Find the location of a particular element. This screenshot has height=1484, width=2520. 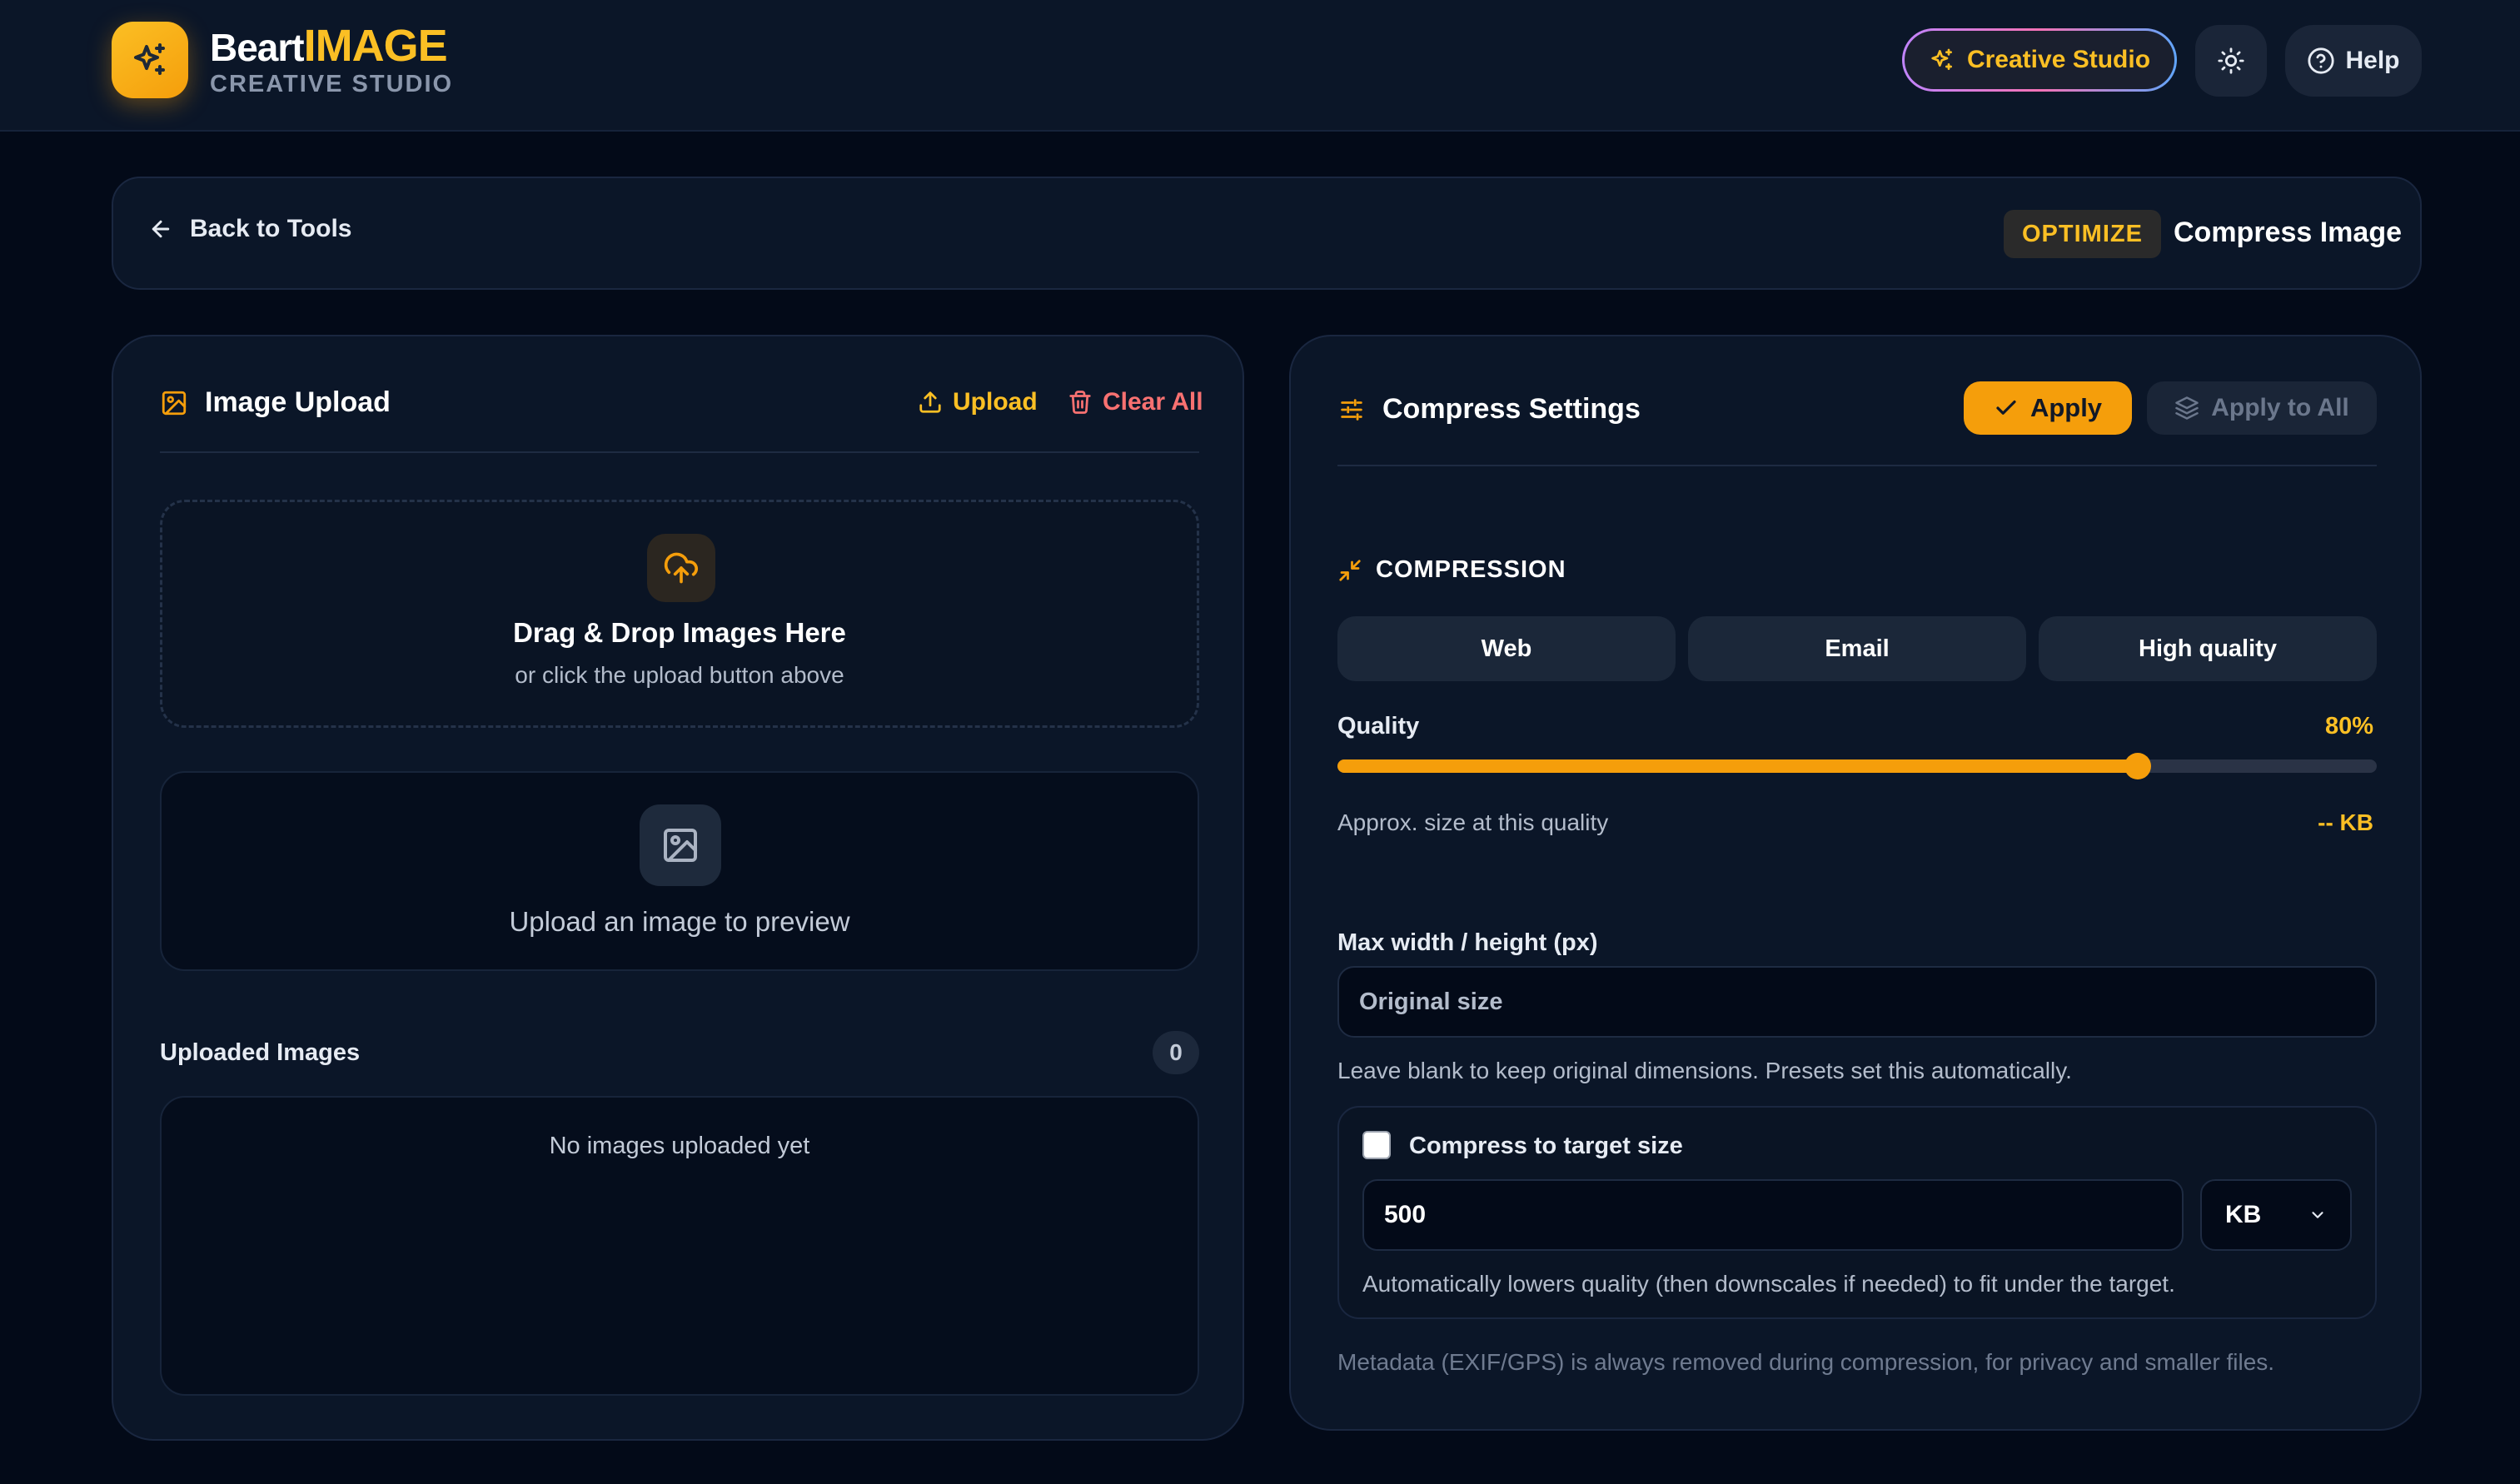

quality-slider-fill is located at coordinates (1737, 766).